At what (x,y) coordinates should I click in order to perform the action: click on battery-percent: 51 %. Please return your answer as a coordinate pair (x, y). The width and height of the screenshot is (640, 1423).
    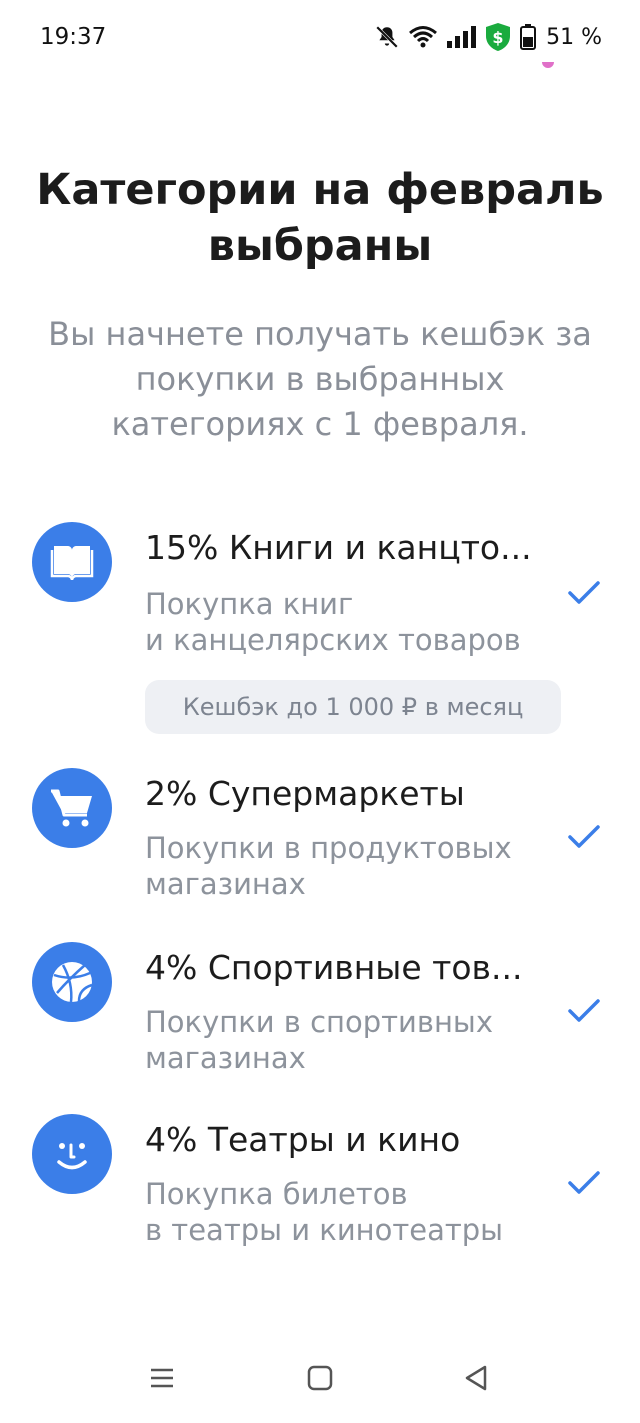
    Looking at the image, I should click on (574, 37).